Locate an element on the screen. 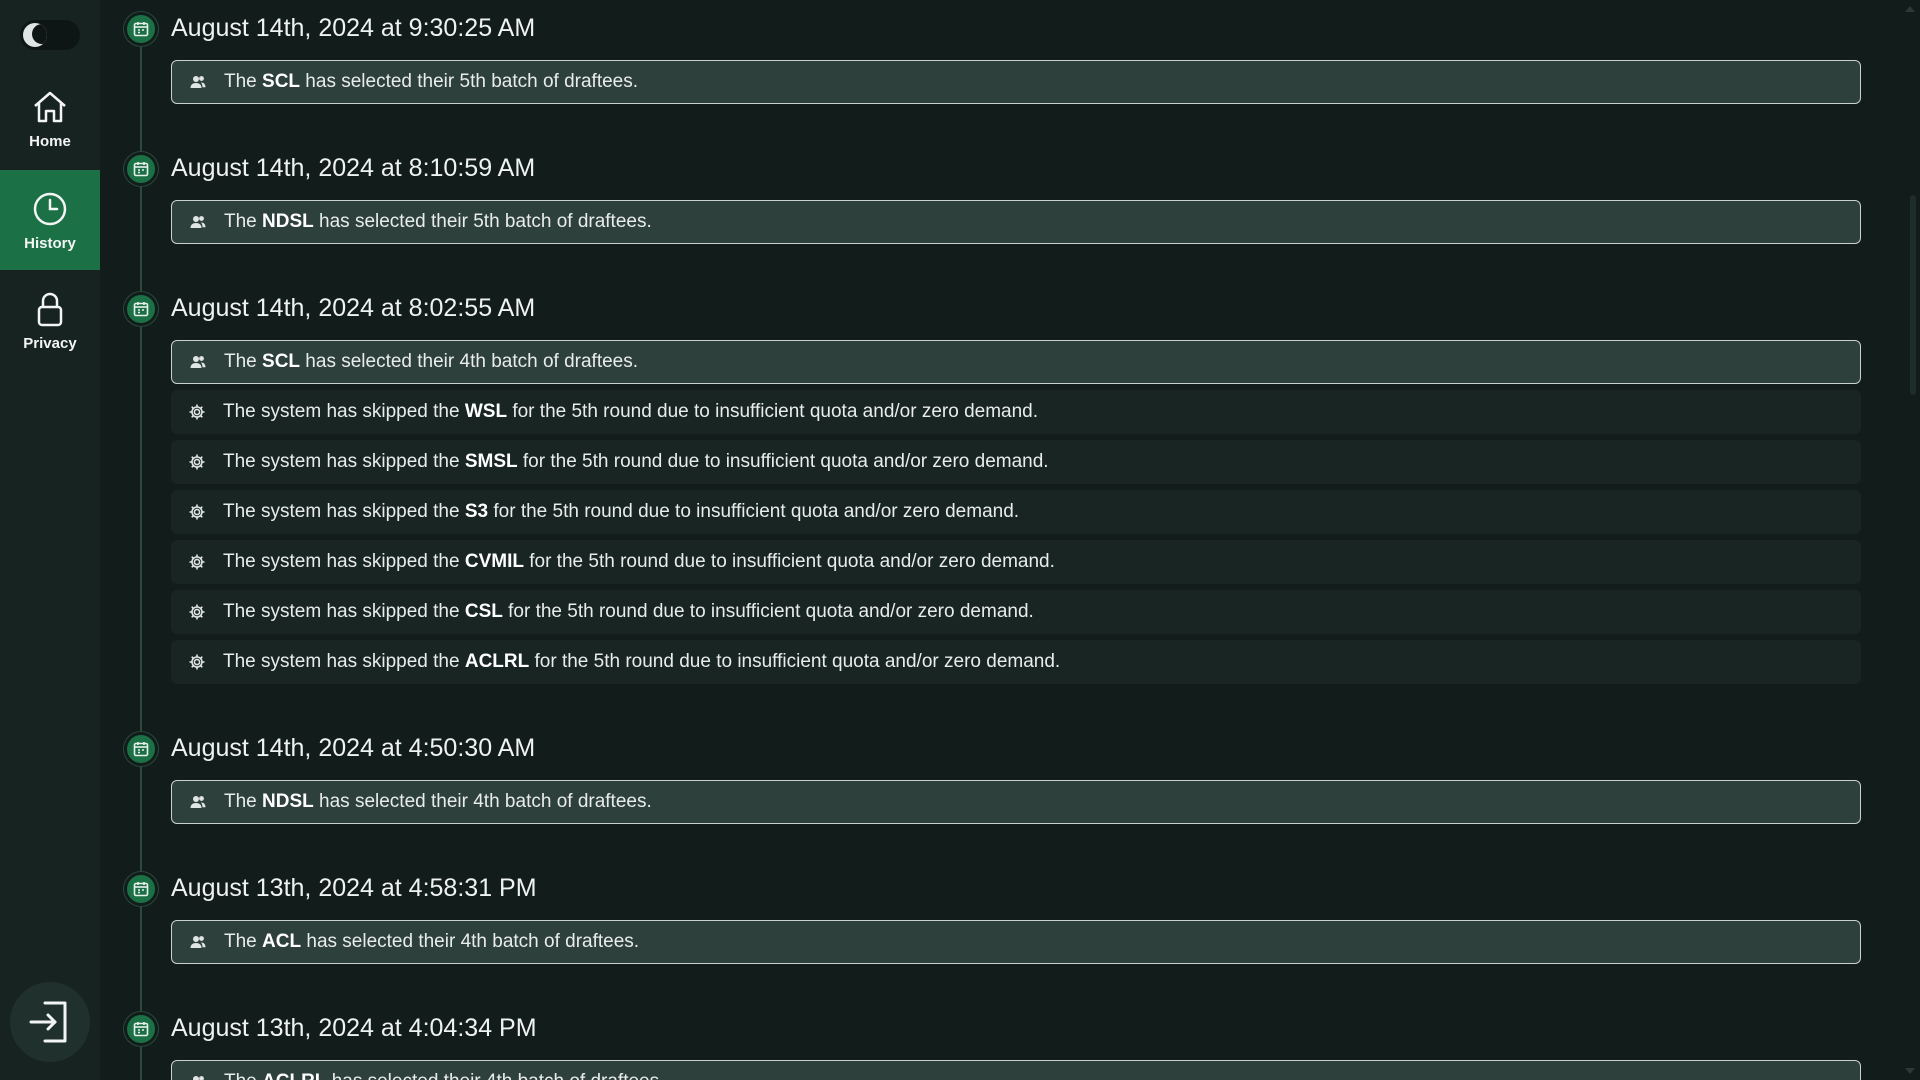 Image resolution: width=1920 pixels, height=1080 pixels. event-timestamp: August 14th, 2024 at 8:10:59 AM is located at coordinates (353, 168).